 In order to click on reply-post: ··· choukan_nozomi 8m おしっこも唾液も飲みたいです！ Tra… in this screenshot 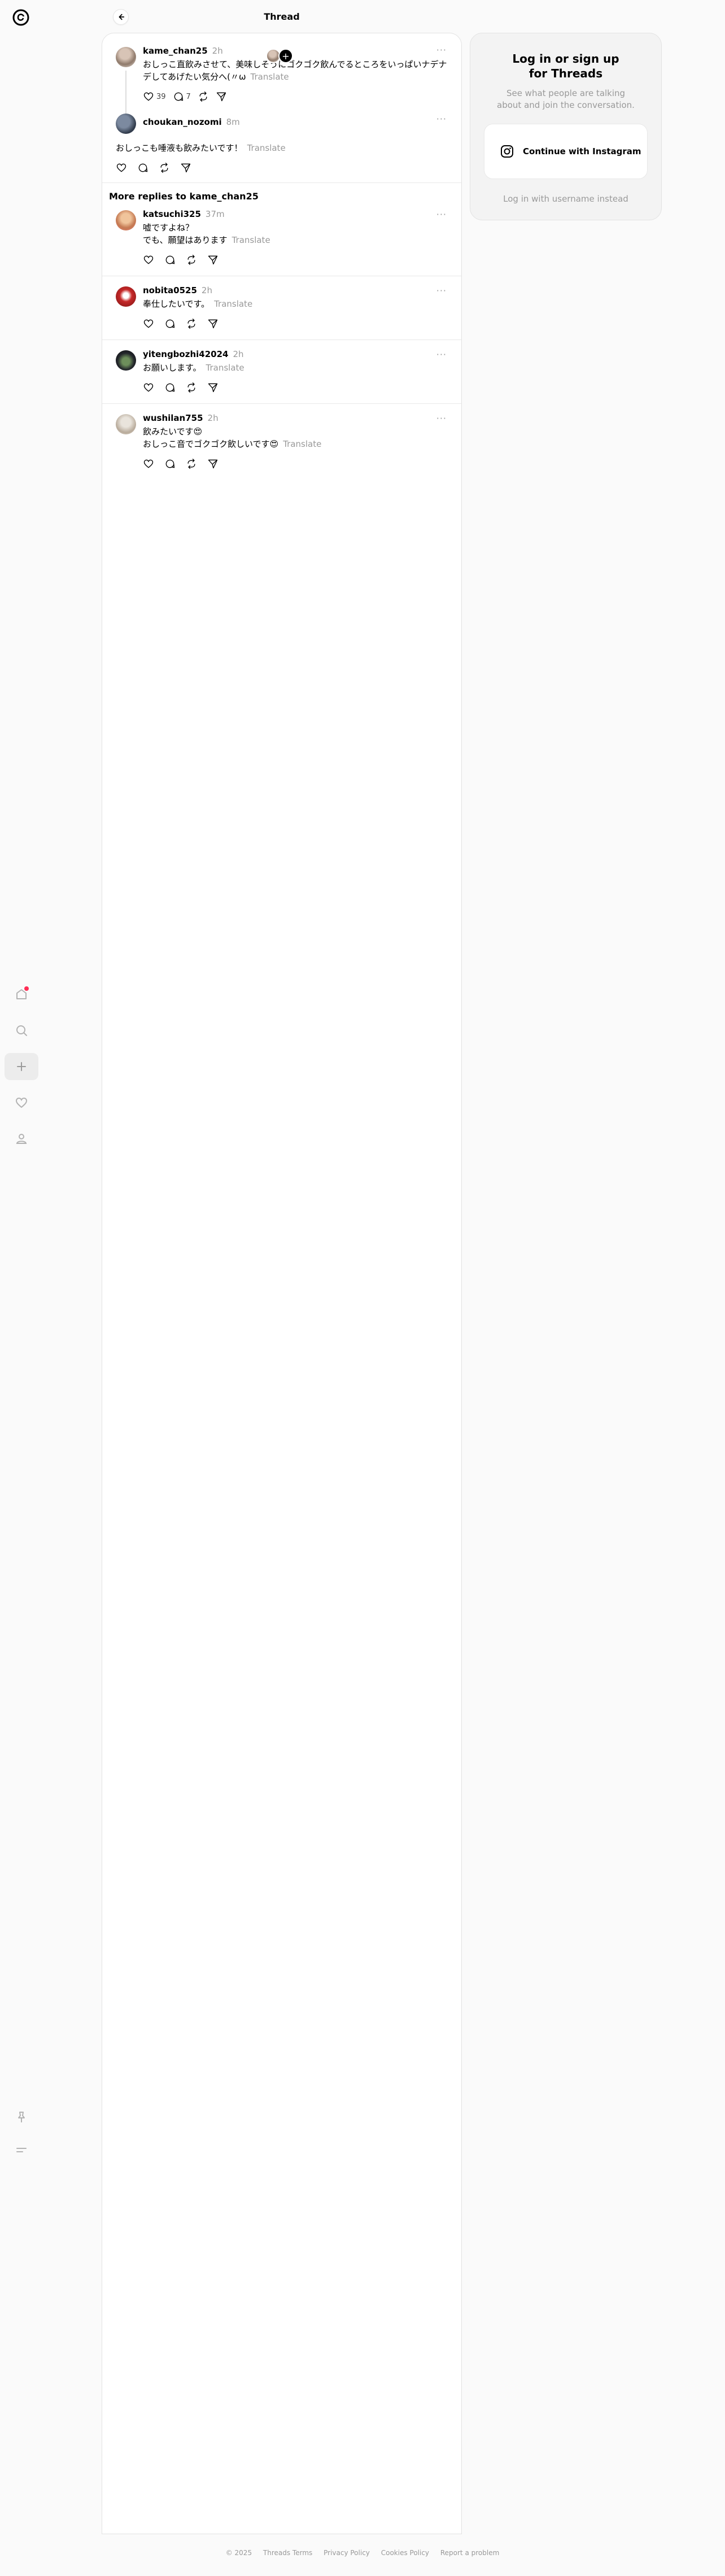, I will do `click(281, 146)`.